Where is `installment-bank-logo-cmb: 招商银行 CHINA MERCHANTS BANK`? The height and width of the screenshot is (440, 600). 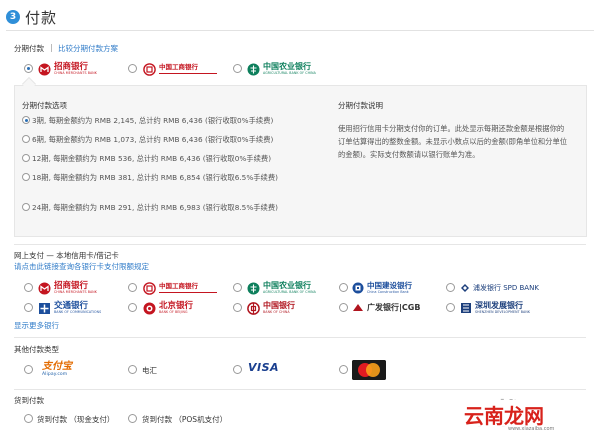
installment-bank-logo-cmb: 招商银行 CHINA MERCHANTS BANK is located at coordinates (67, 69).